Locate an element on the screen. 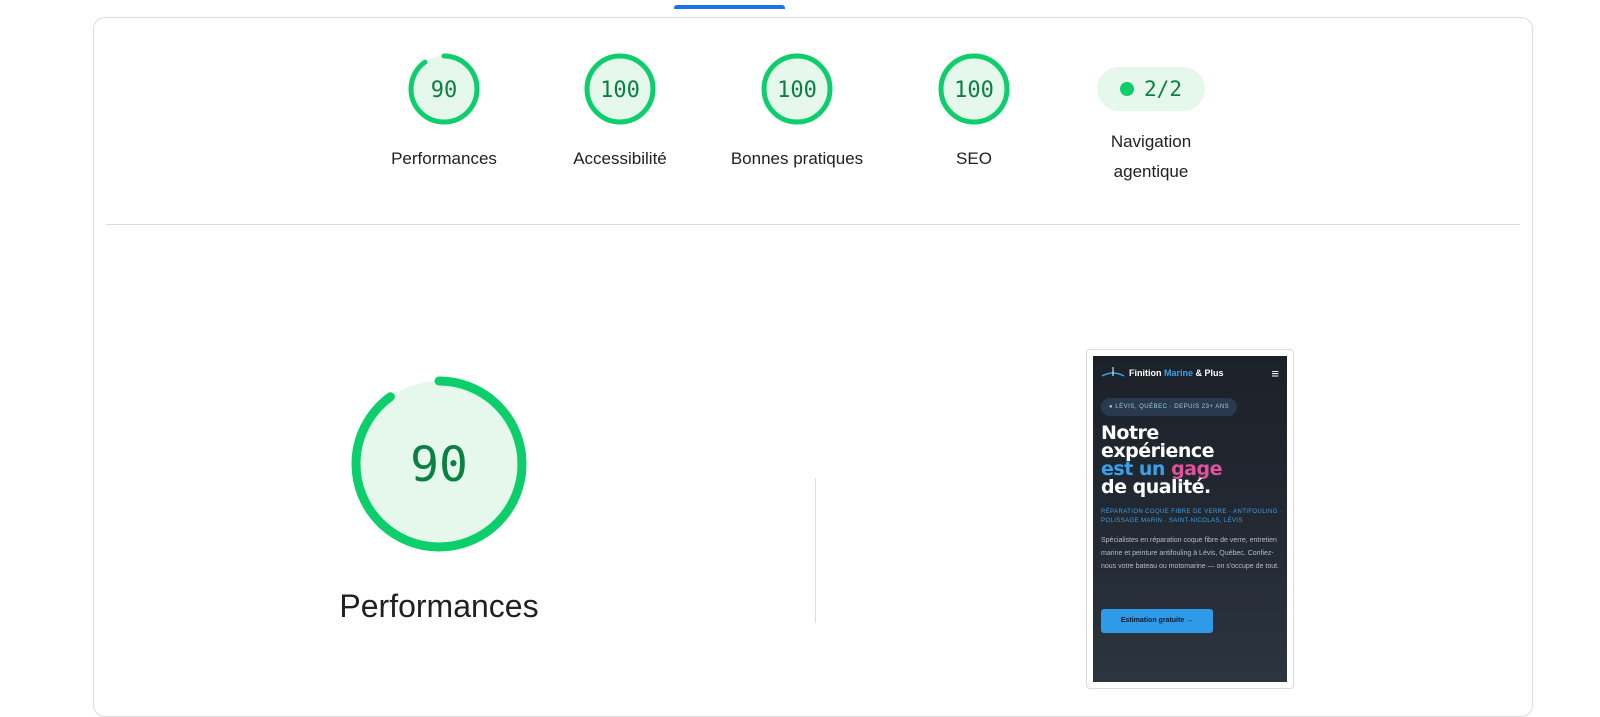 The height and width of the screenshot is (717, 1600). location-pill: ● LÉVIS, QUÉBEC · DEPUIS 23+ ANS is located at coordinates (1169, 407).